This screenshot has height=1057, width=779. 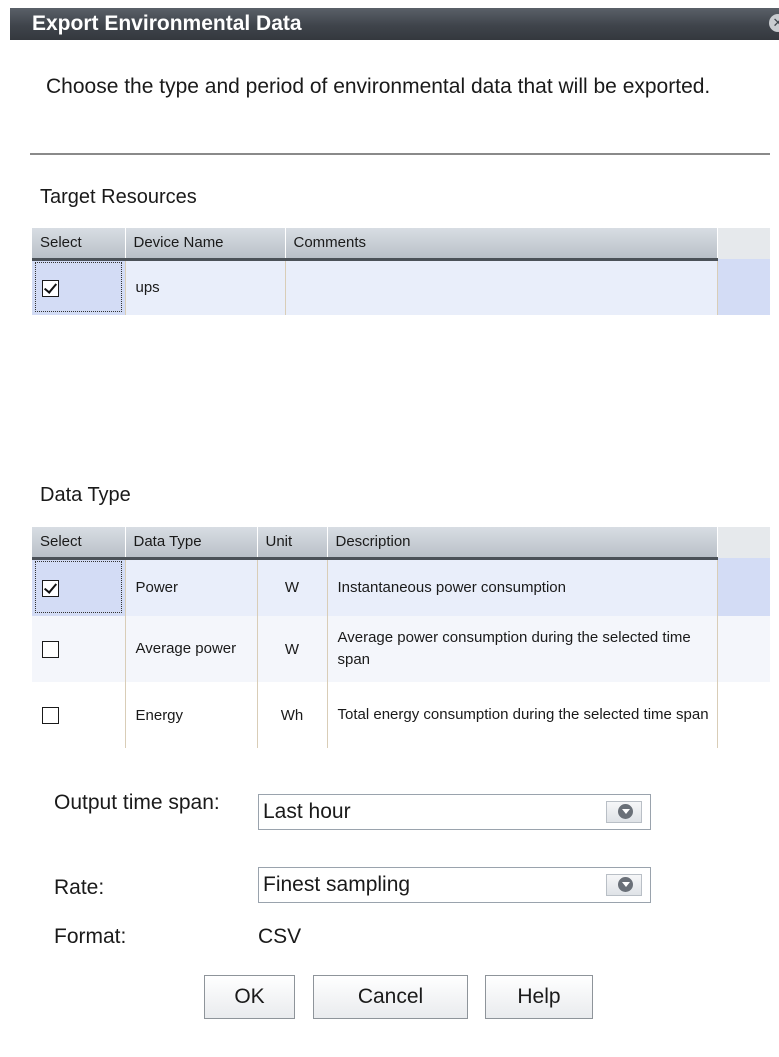 I want to click on time-span-dropdown-button, so click(x=624, y=812).